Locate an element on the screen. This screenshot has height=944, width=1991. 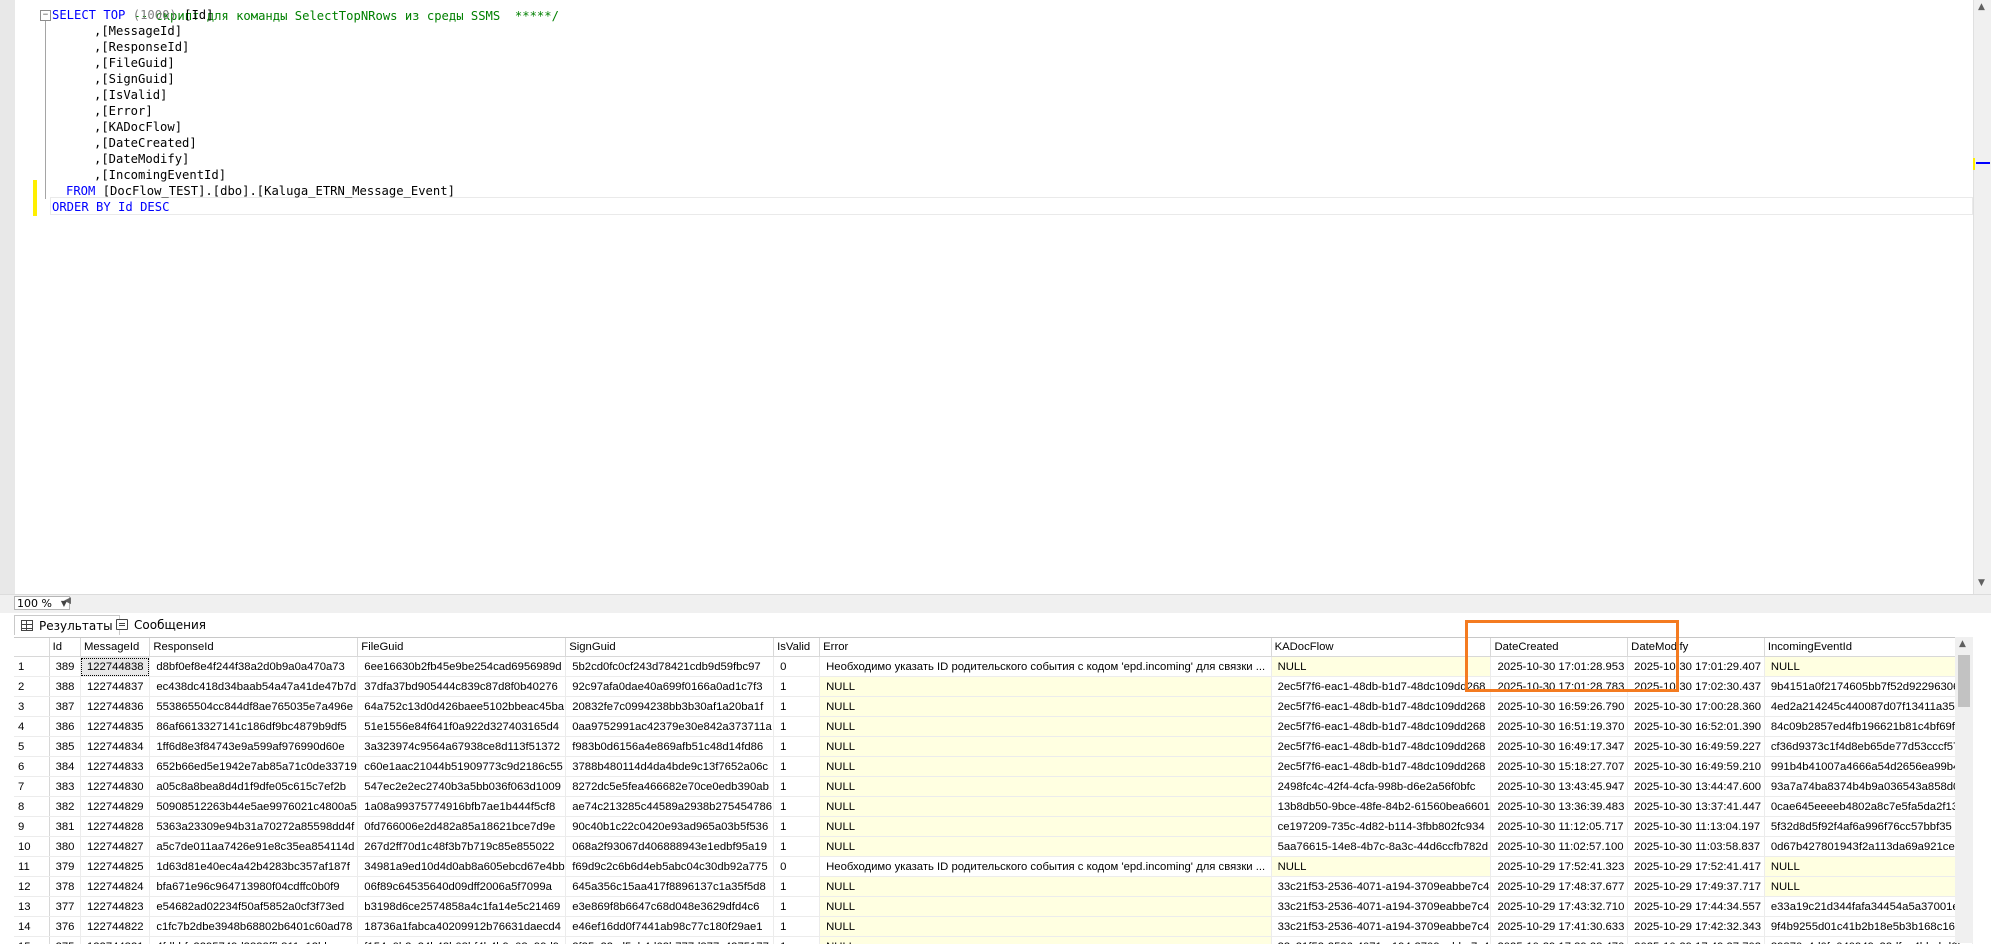
grid-cell: 2025-10-30 11:12:05.717 is located at coordinates (1559, 827).